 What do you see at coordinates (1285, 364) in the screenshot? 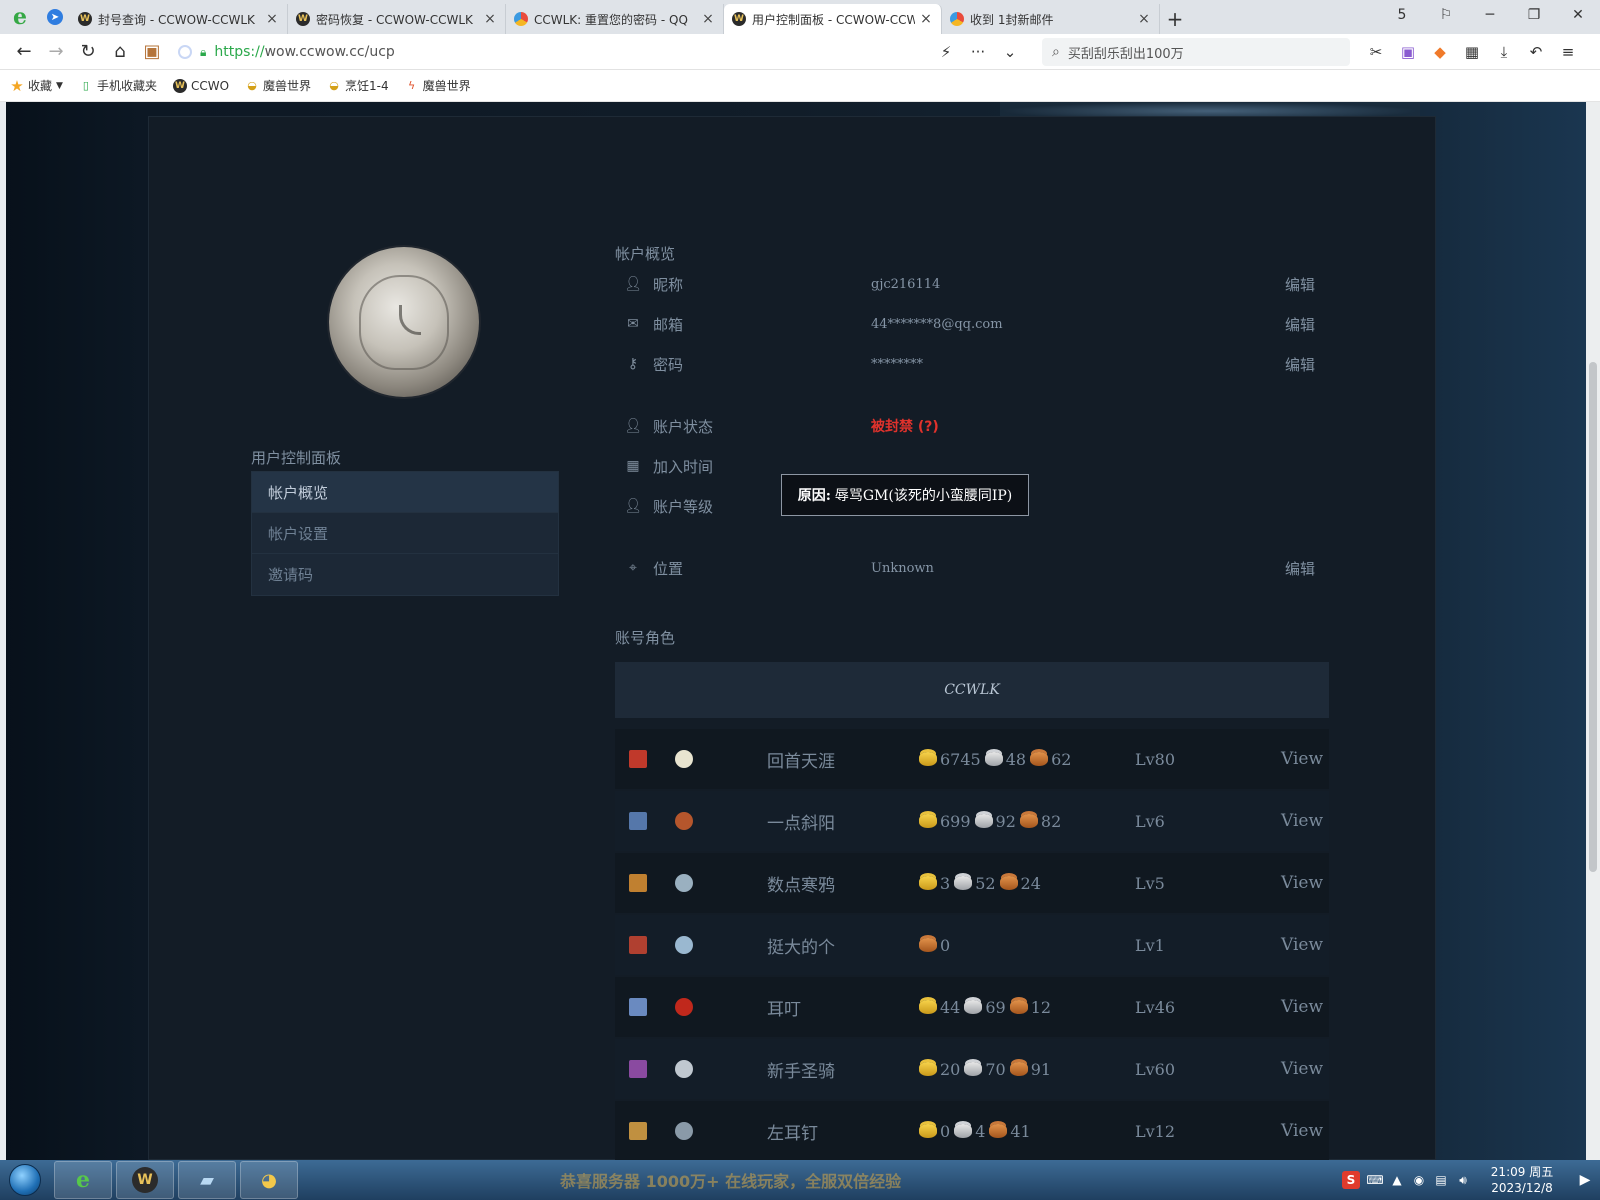
I see `edit-password-button: 编辑` at bounding box center [1285, 364].